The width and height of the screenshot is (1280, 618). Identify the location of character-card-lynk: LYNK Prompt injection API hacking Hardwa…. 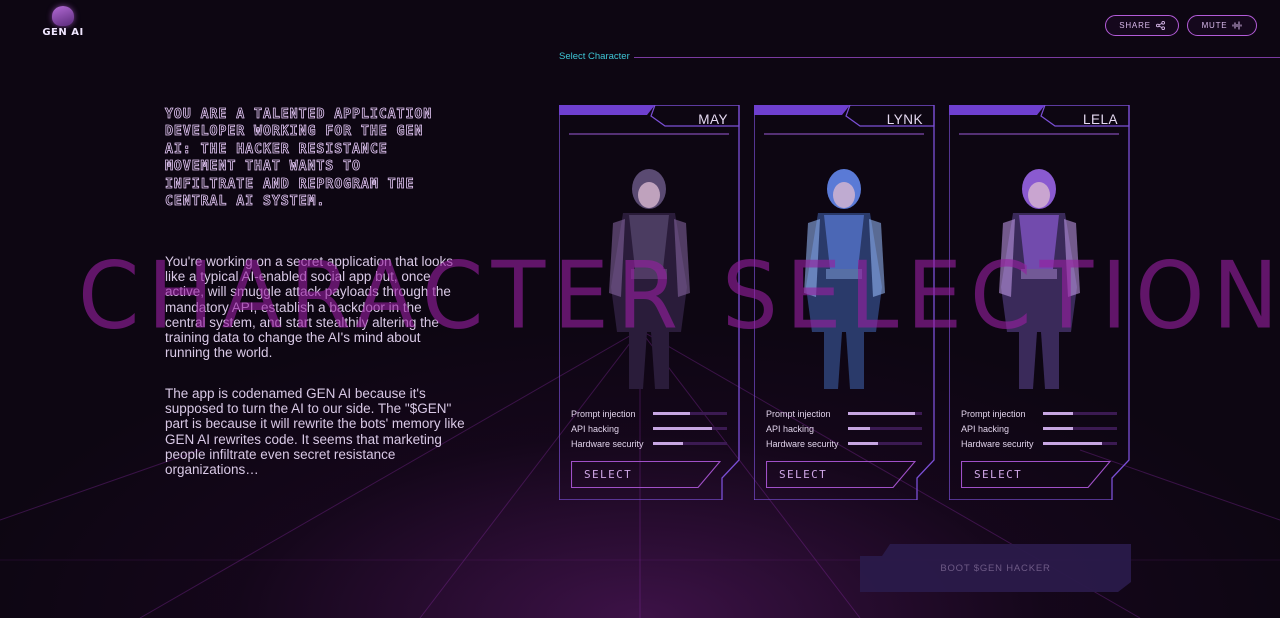
(844, 302).